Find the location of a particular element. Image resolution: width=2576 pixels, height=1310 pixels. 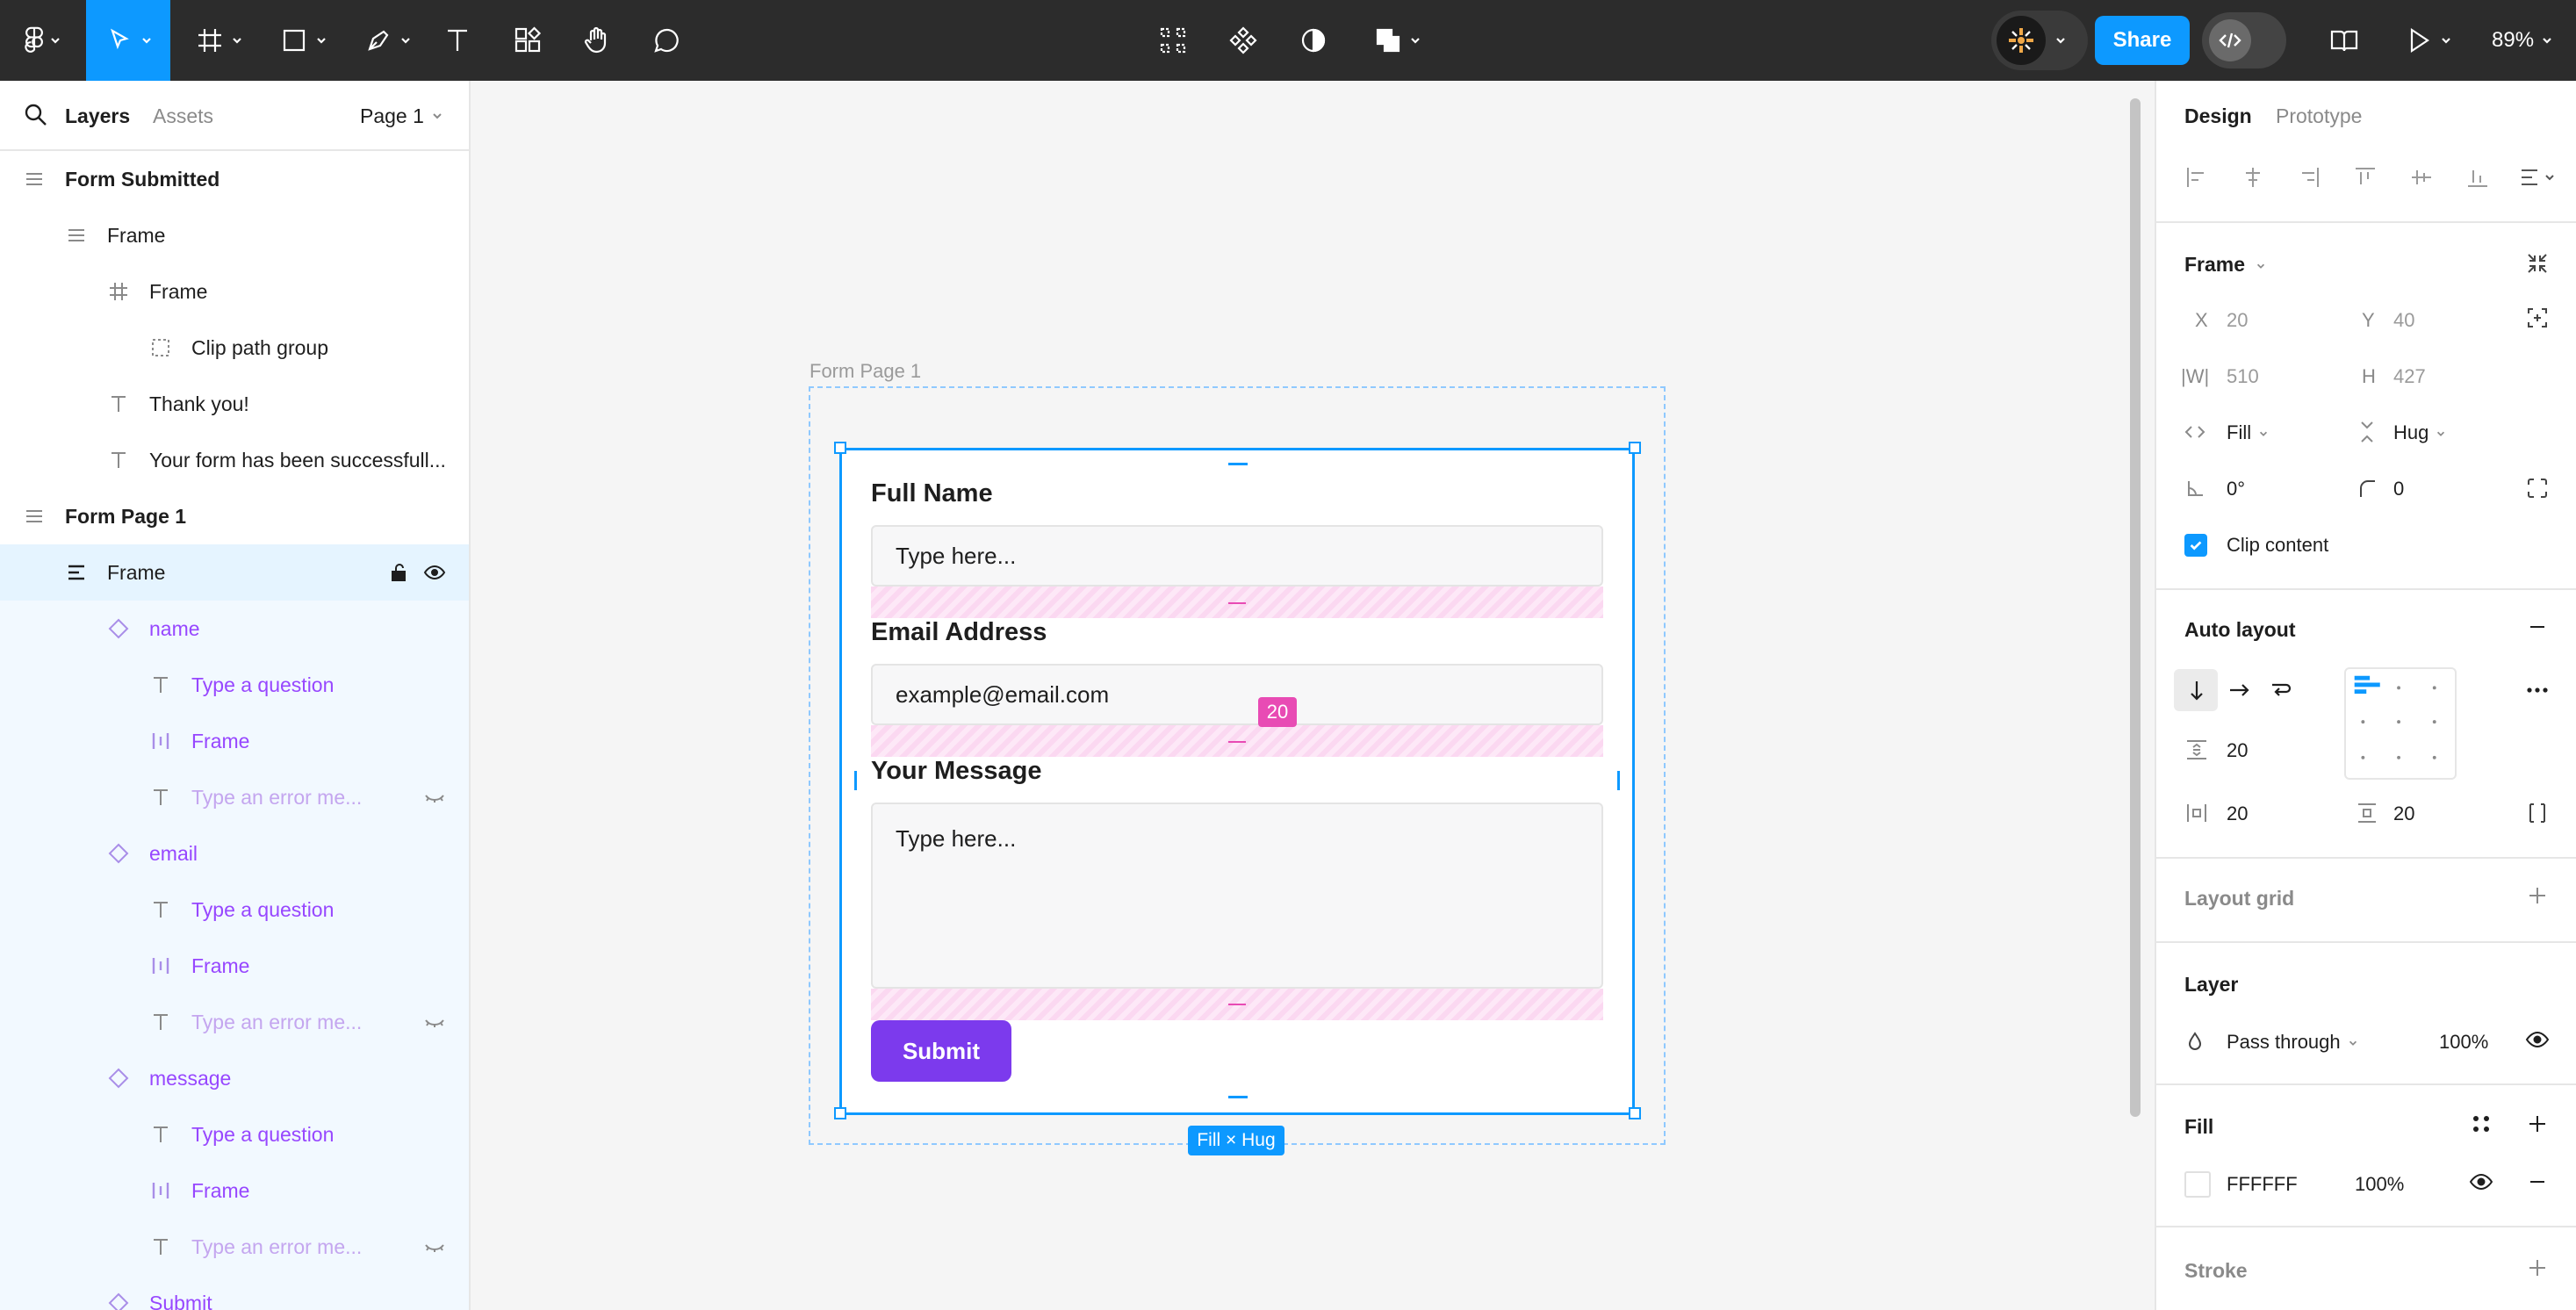

y-input: 40 is located at coordinates (2403, 321).